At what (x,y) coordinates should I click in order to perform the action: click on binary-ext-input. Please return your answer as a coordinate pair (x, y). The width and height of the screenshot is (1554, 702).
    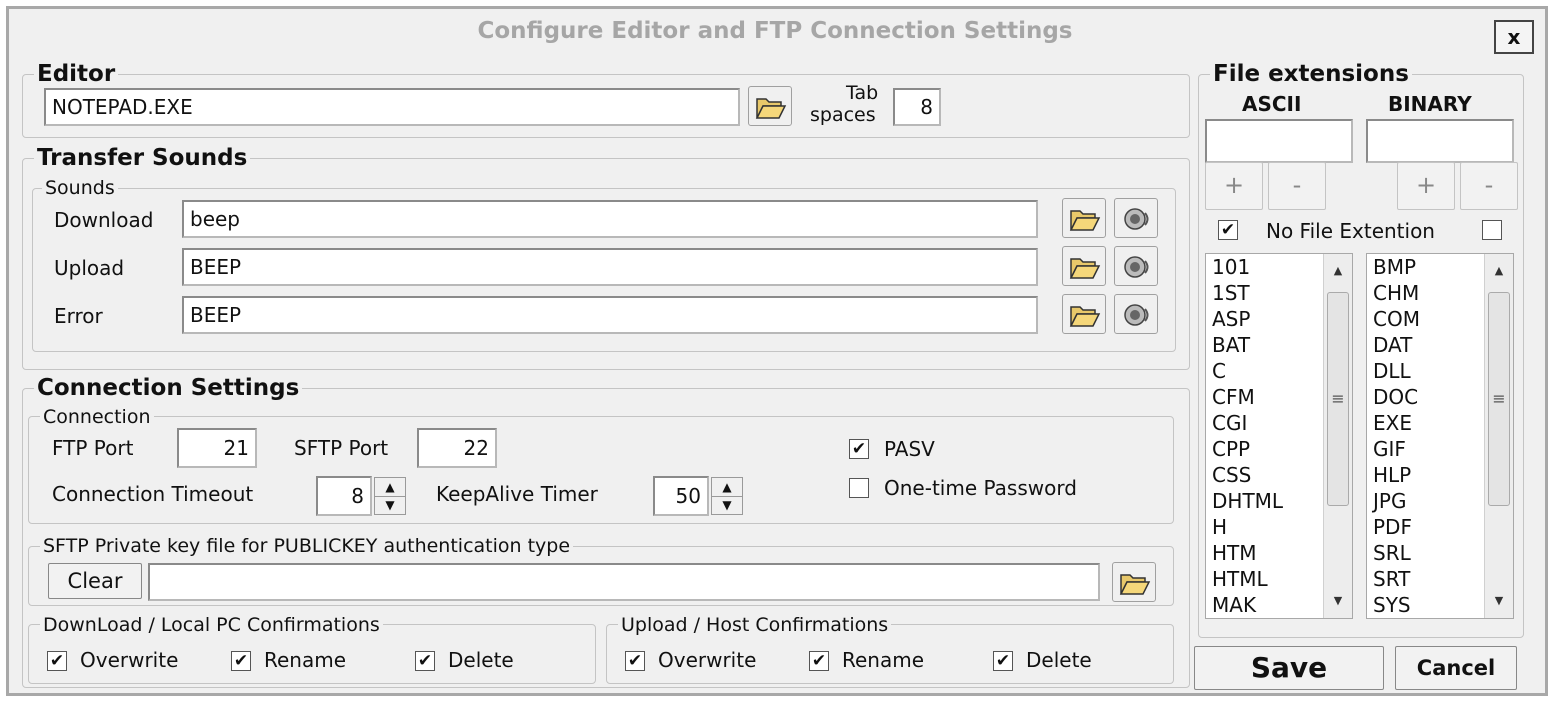
    Looking at the image, I should click on (1440, 141).